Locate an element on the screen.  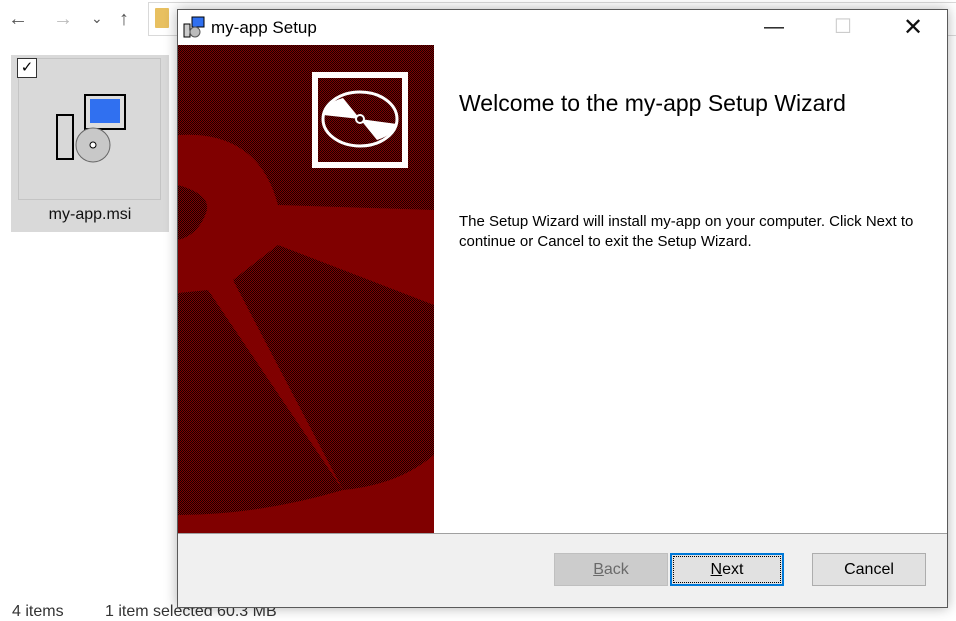
maximize-button: ☐ is located at coordinates (843, 27).